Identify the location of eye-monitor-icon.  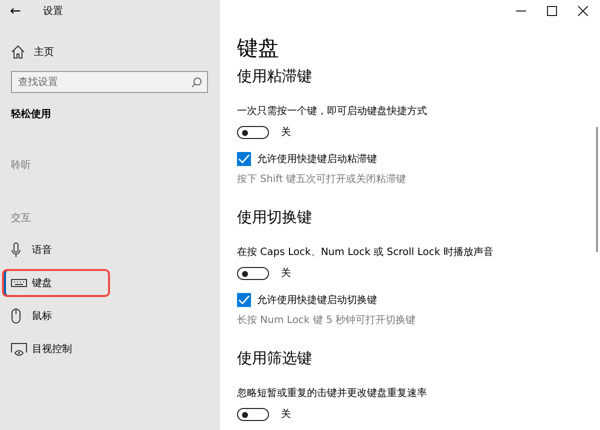
(19, 349).